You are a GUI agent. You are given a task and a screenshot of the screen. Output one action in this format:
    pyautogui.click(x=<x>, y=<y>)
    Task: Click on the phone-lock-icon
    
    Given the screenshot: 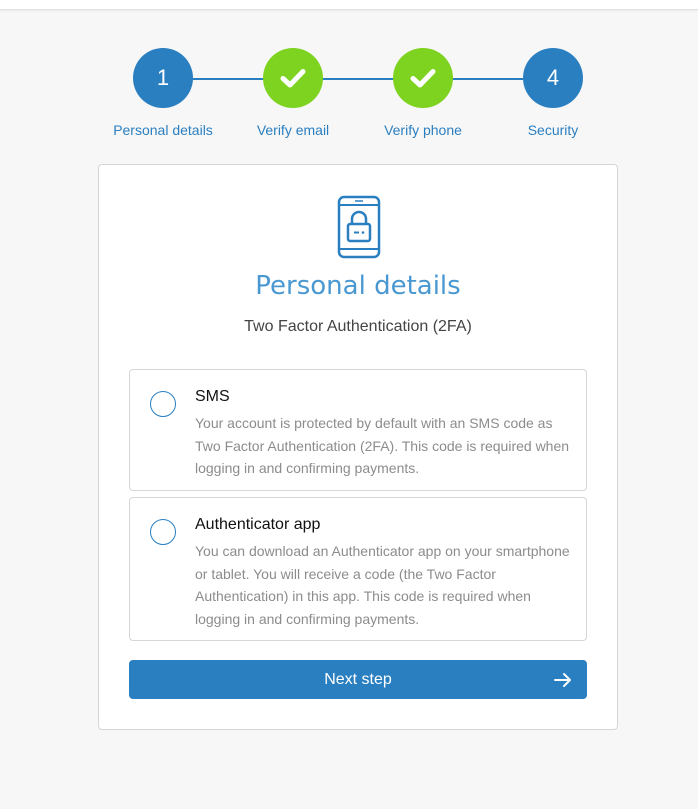 What is the action you would take?
    pyautogui.click(x=359, y=227)
    